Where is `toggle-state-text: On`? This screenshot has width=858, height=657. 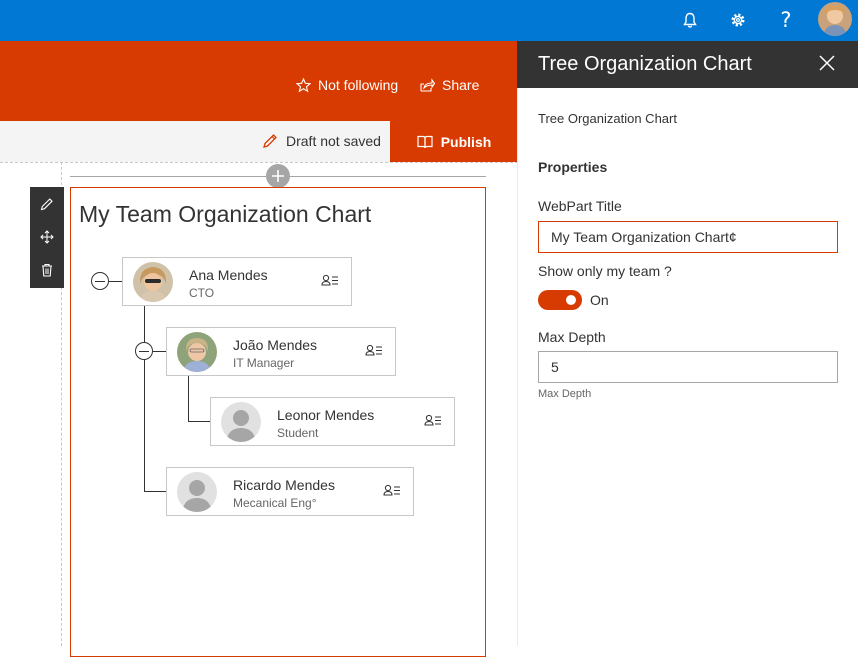 toggle-state-text: On is located at coordinates (599, 300).